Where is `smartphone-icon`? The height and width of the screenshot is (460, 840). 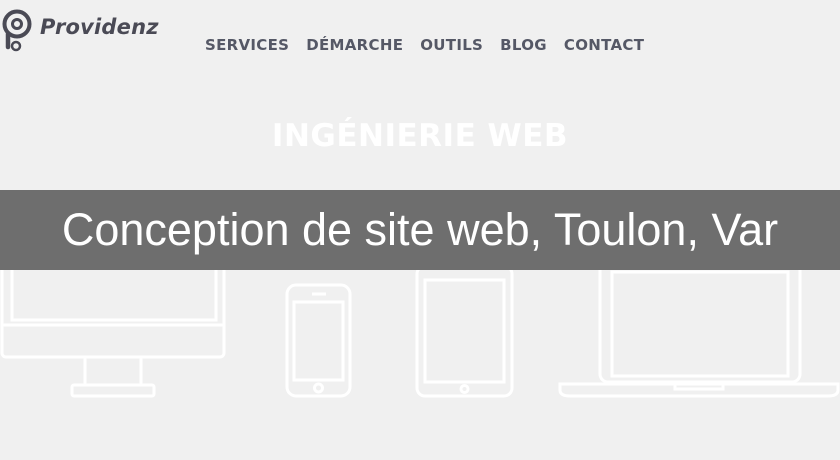
smartphone-icon is located at coordinates (318, 340).